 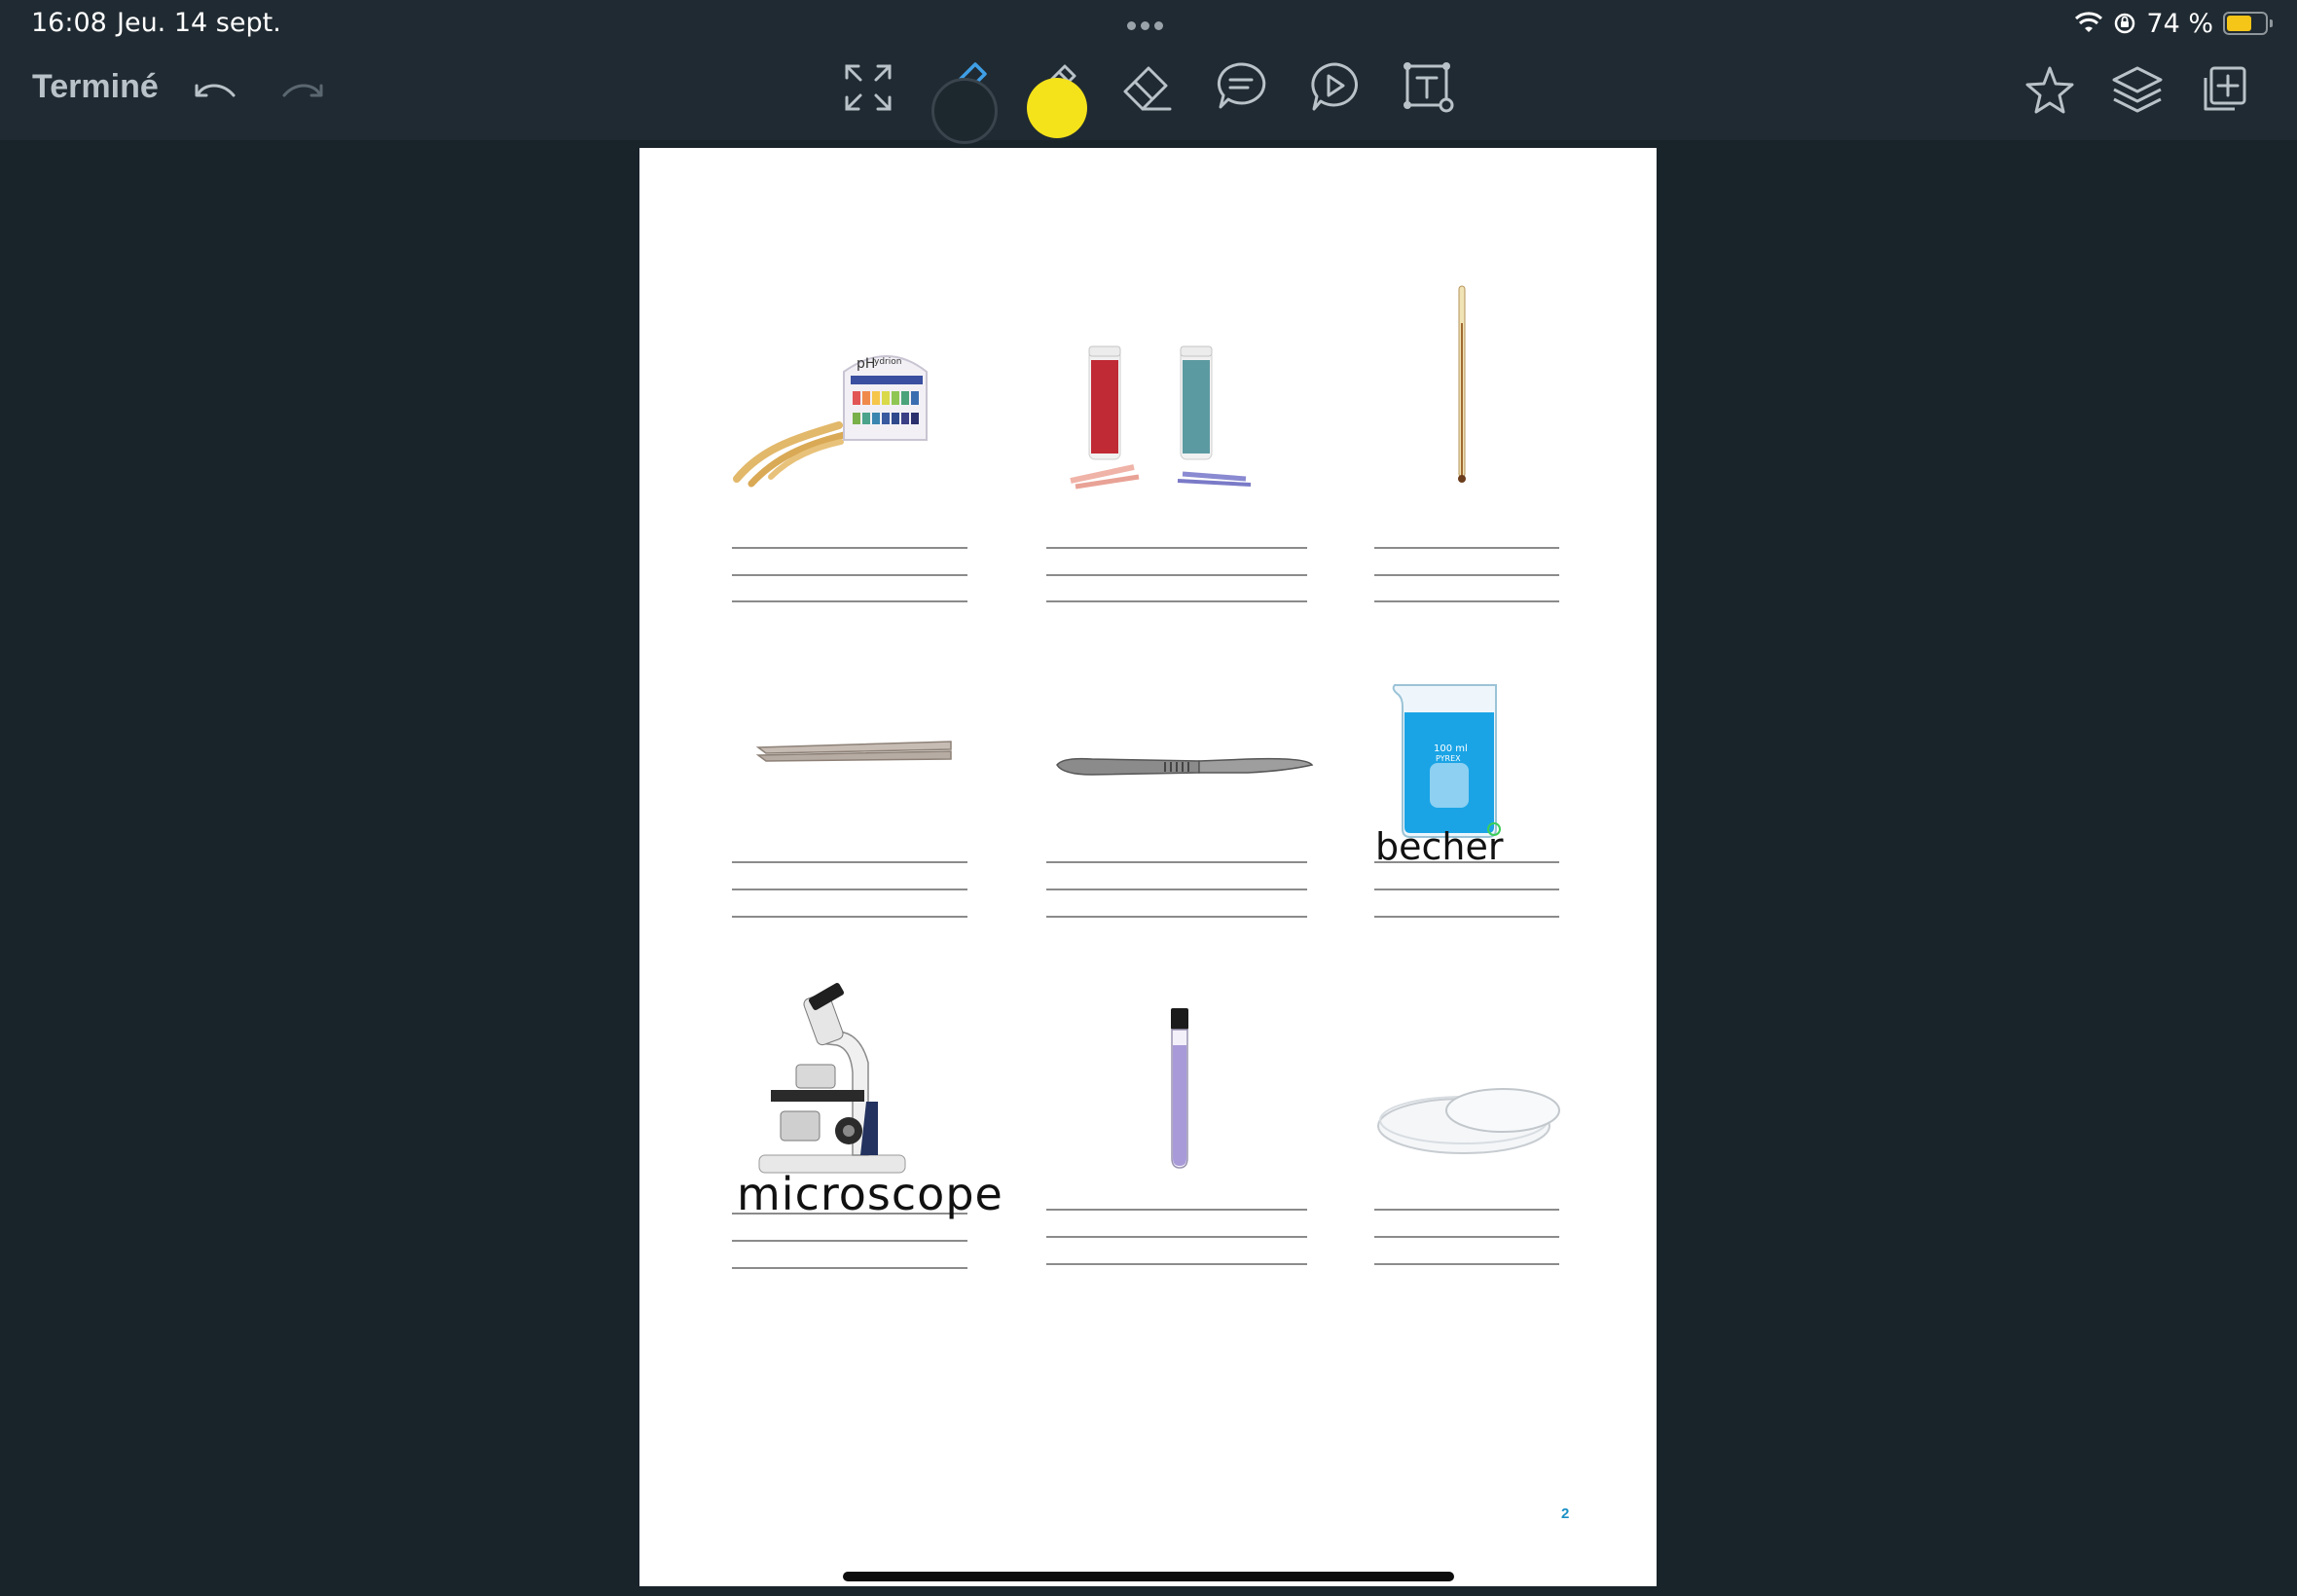 I want to click on beaker-image: 100 ml PYREX, so click(x=1446, y=761).